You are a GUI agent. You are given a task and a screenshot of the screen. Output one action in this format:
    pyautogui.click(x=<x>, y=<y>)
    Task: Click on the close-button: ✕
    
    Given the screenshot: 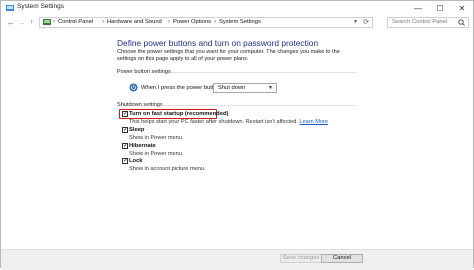 What is the action you would take?
    pyautogui.click(x=462, y=8)
    